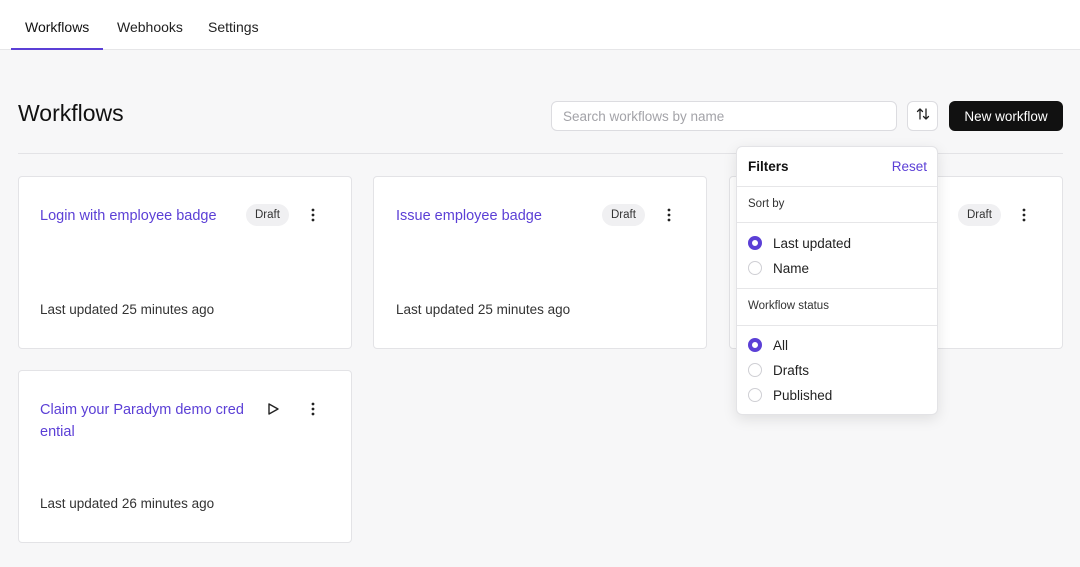 The width and height of the screenshot is (1080, 567). I want to click on workflow-title: Login with employee badge, so click(128, 216).